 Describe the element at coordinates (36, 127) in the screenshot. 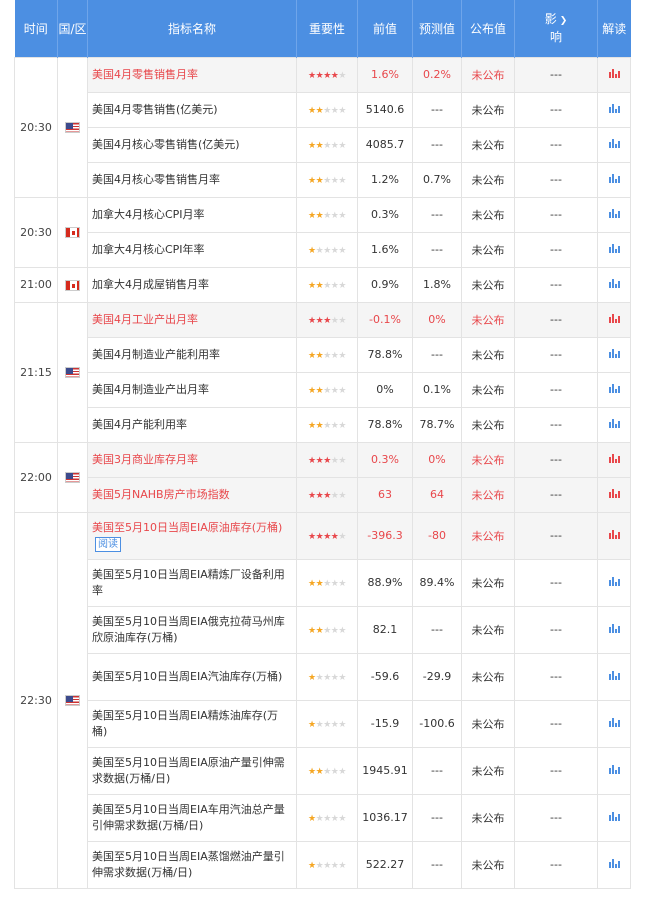

I see `event-time: 20:30` at that location.